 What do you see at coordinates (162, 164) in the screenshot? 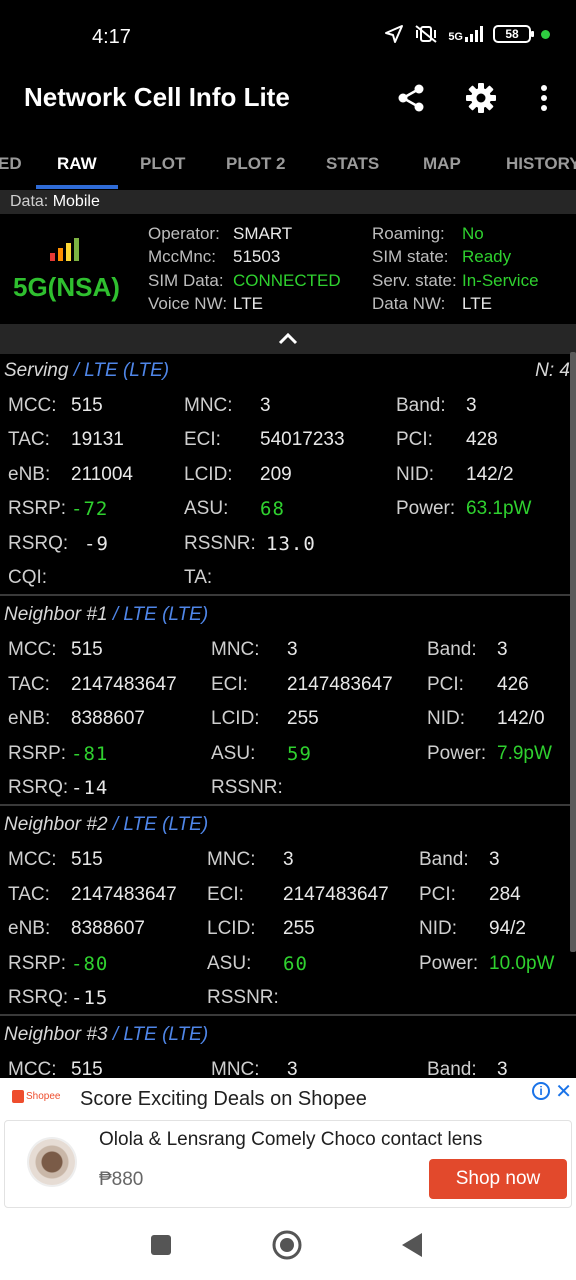
I see `tab-plot: PLOT` at bounding box center [162, 164].